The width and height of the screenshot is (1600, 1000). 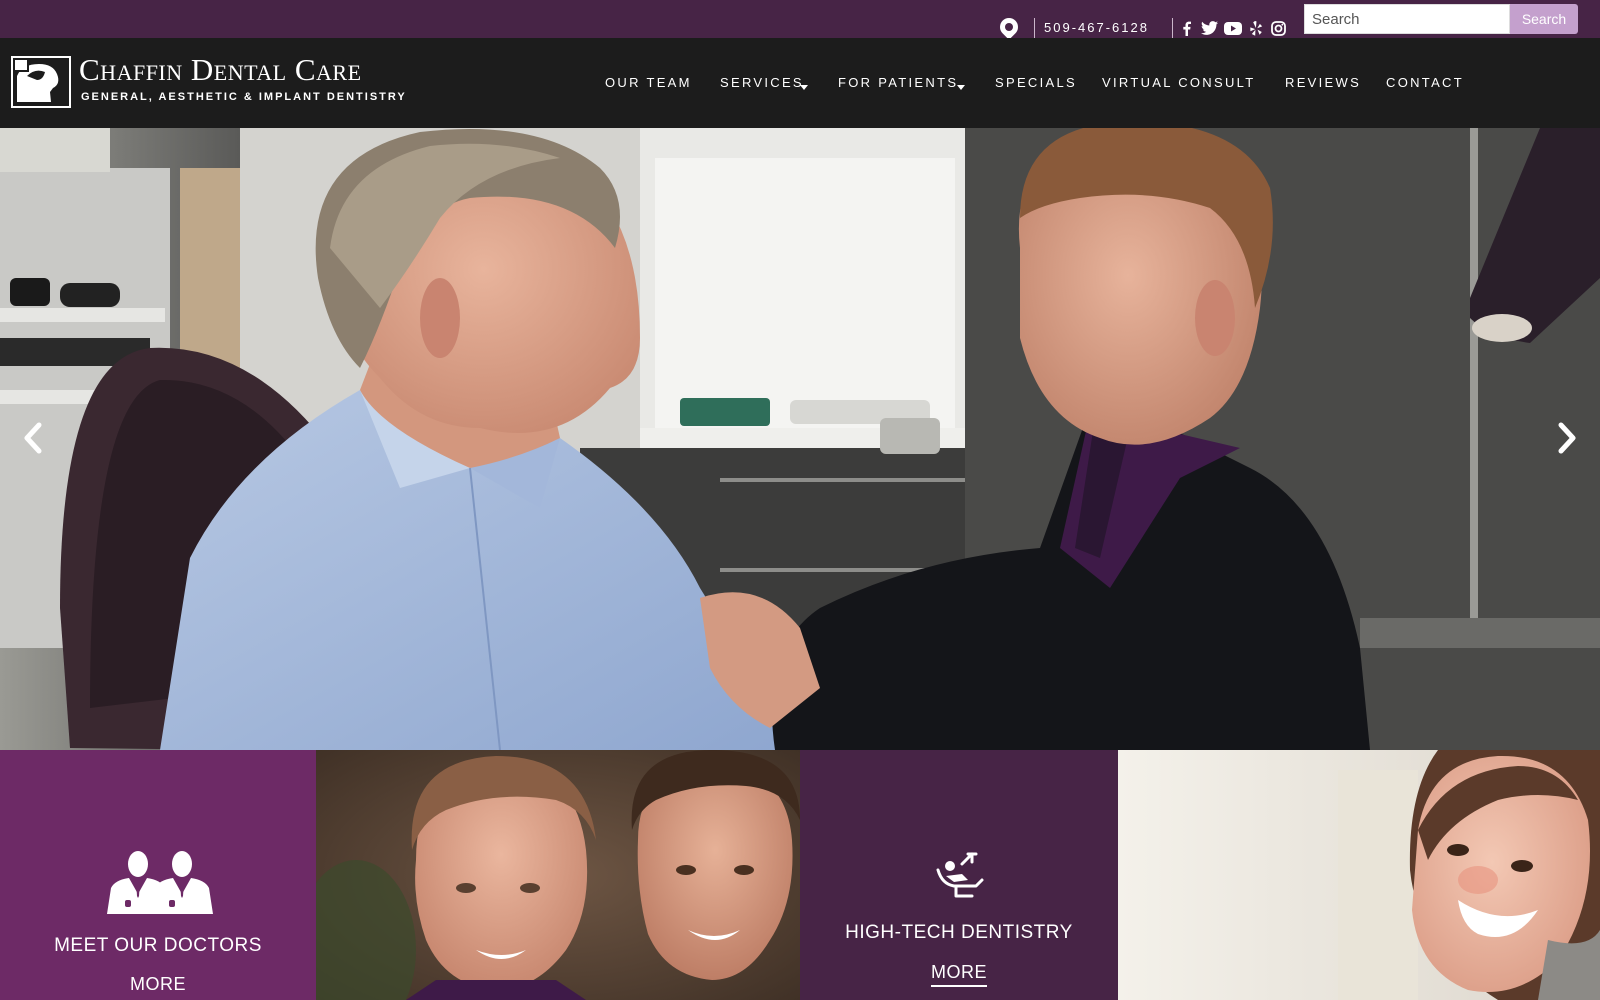 What do you see at coordinates (800, 20) in the screenshot?
I see `top-utility-bar: 509-467-6128 Search` at bounding box center [800, 20].